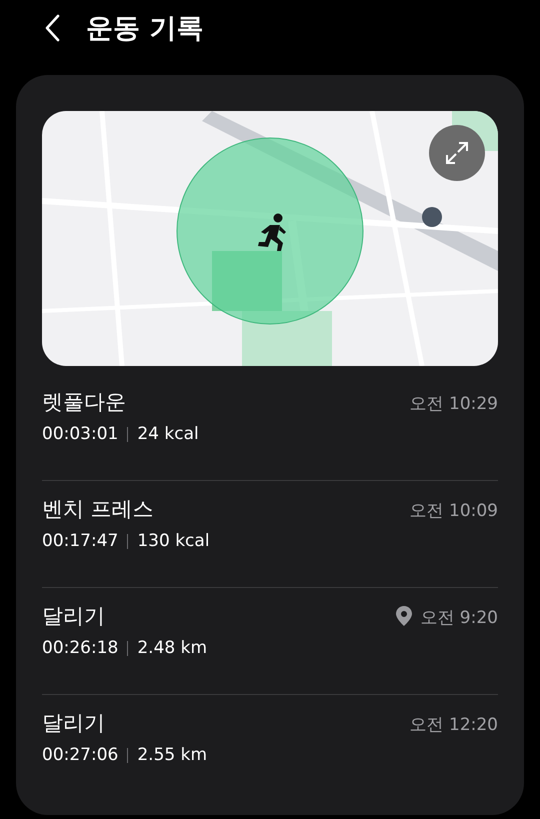 The width and height of the screenshot is (540, 819). I want to click on workout-name: 렛풀다운, so click(84, 402).